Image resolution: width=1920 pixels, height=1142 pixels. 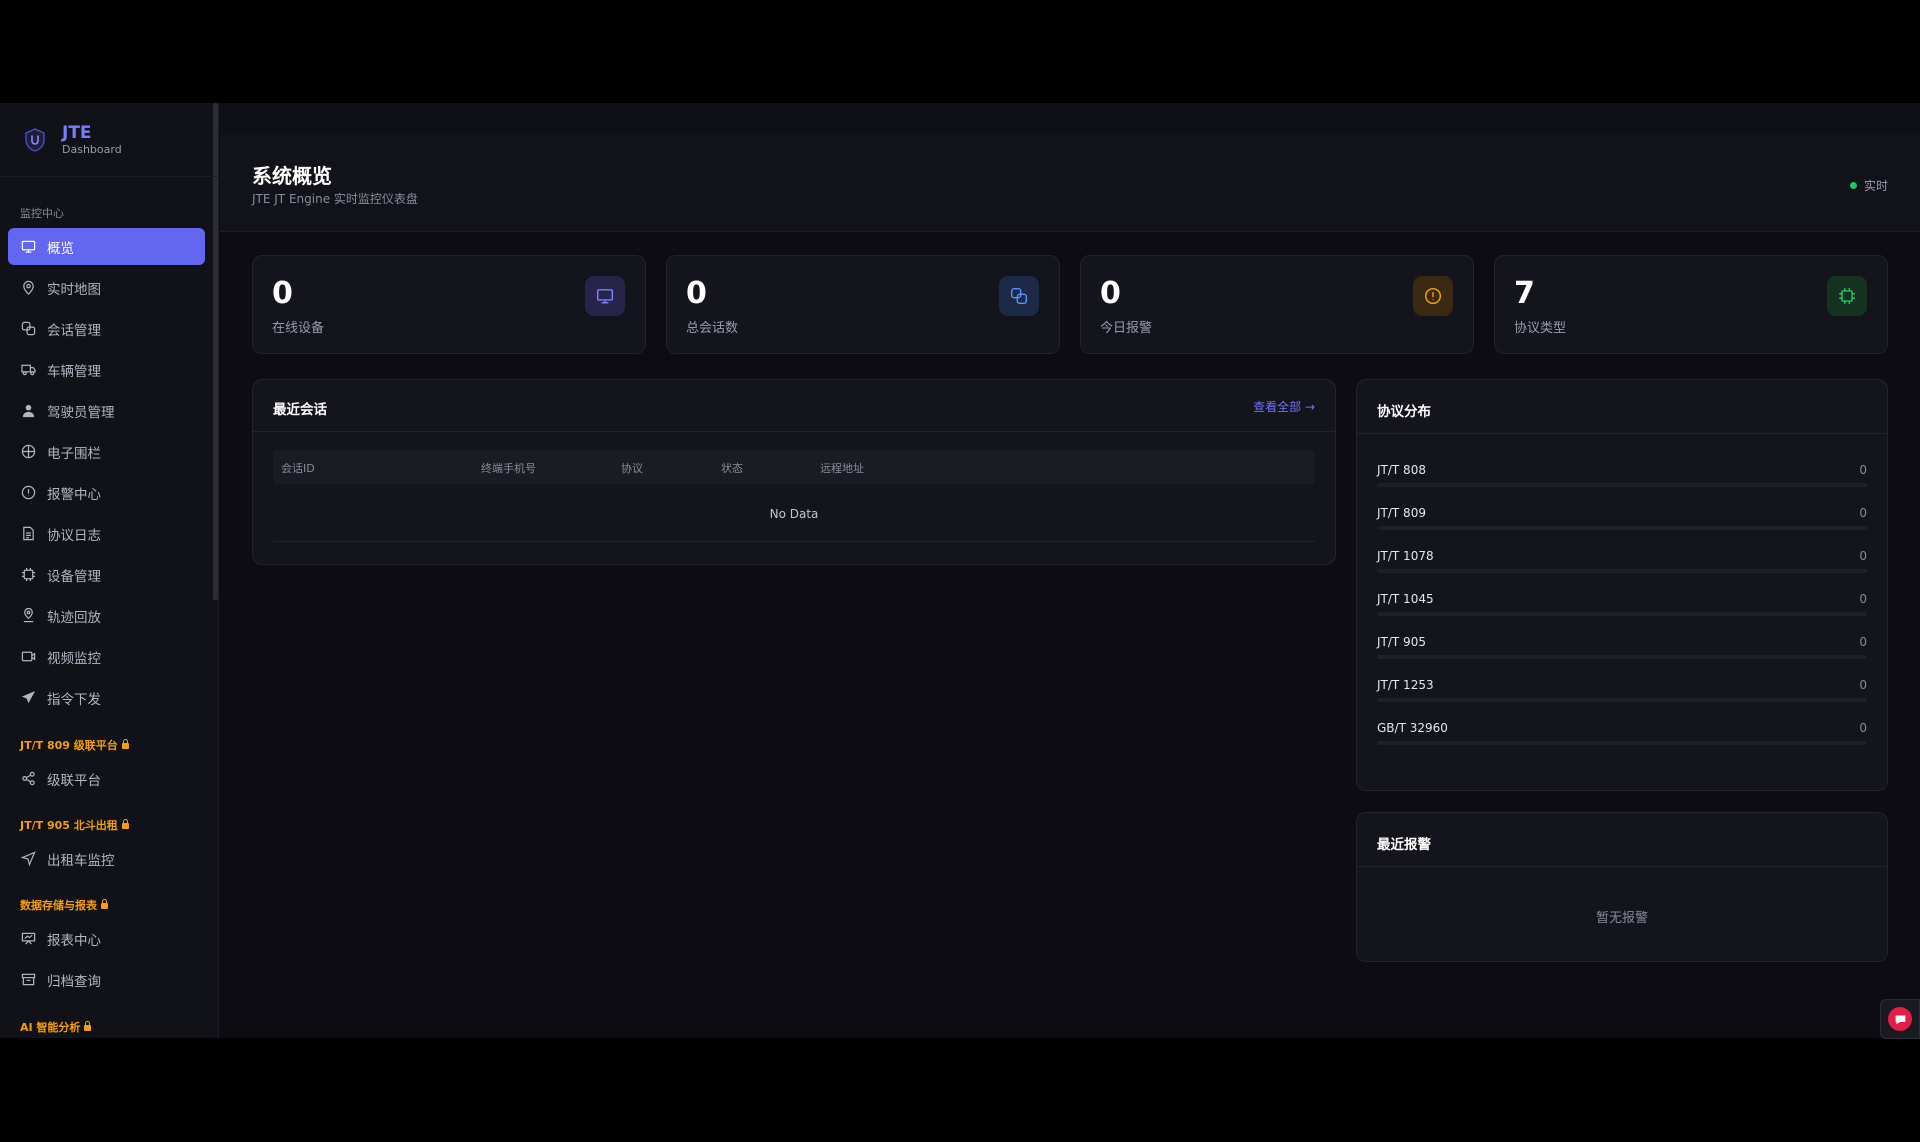 What do you see at coordinates (106, 979) in the screenshot?
I see `sidebar-item-archive: 归档查询` at bounding box center [106, 979].